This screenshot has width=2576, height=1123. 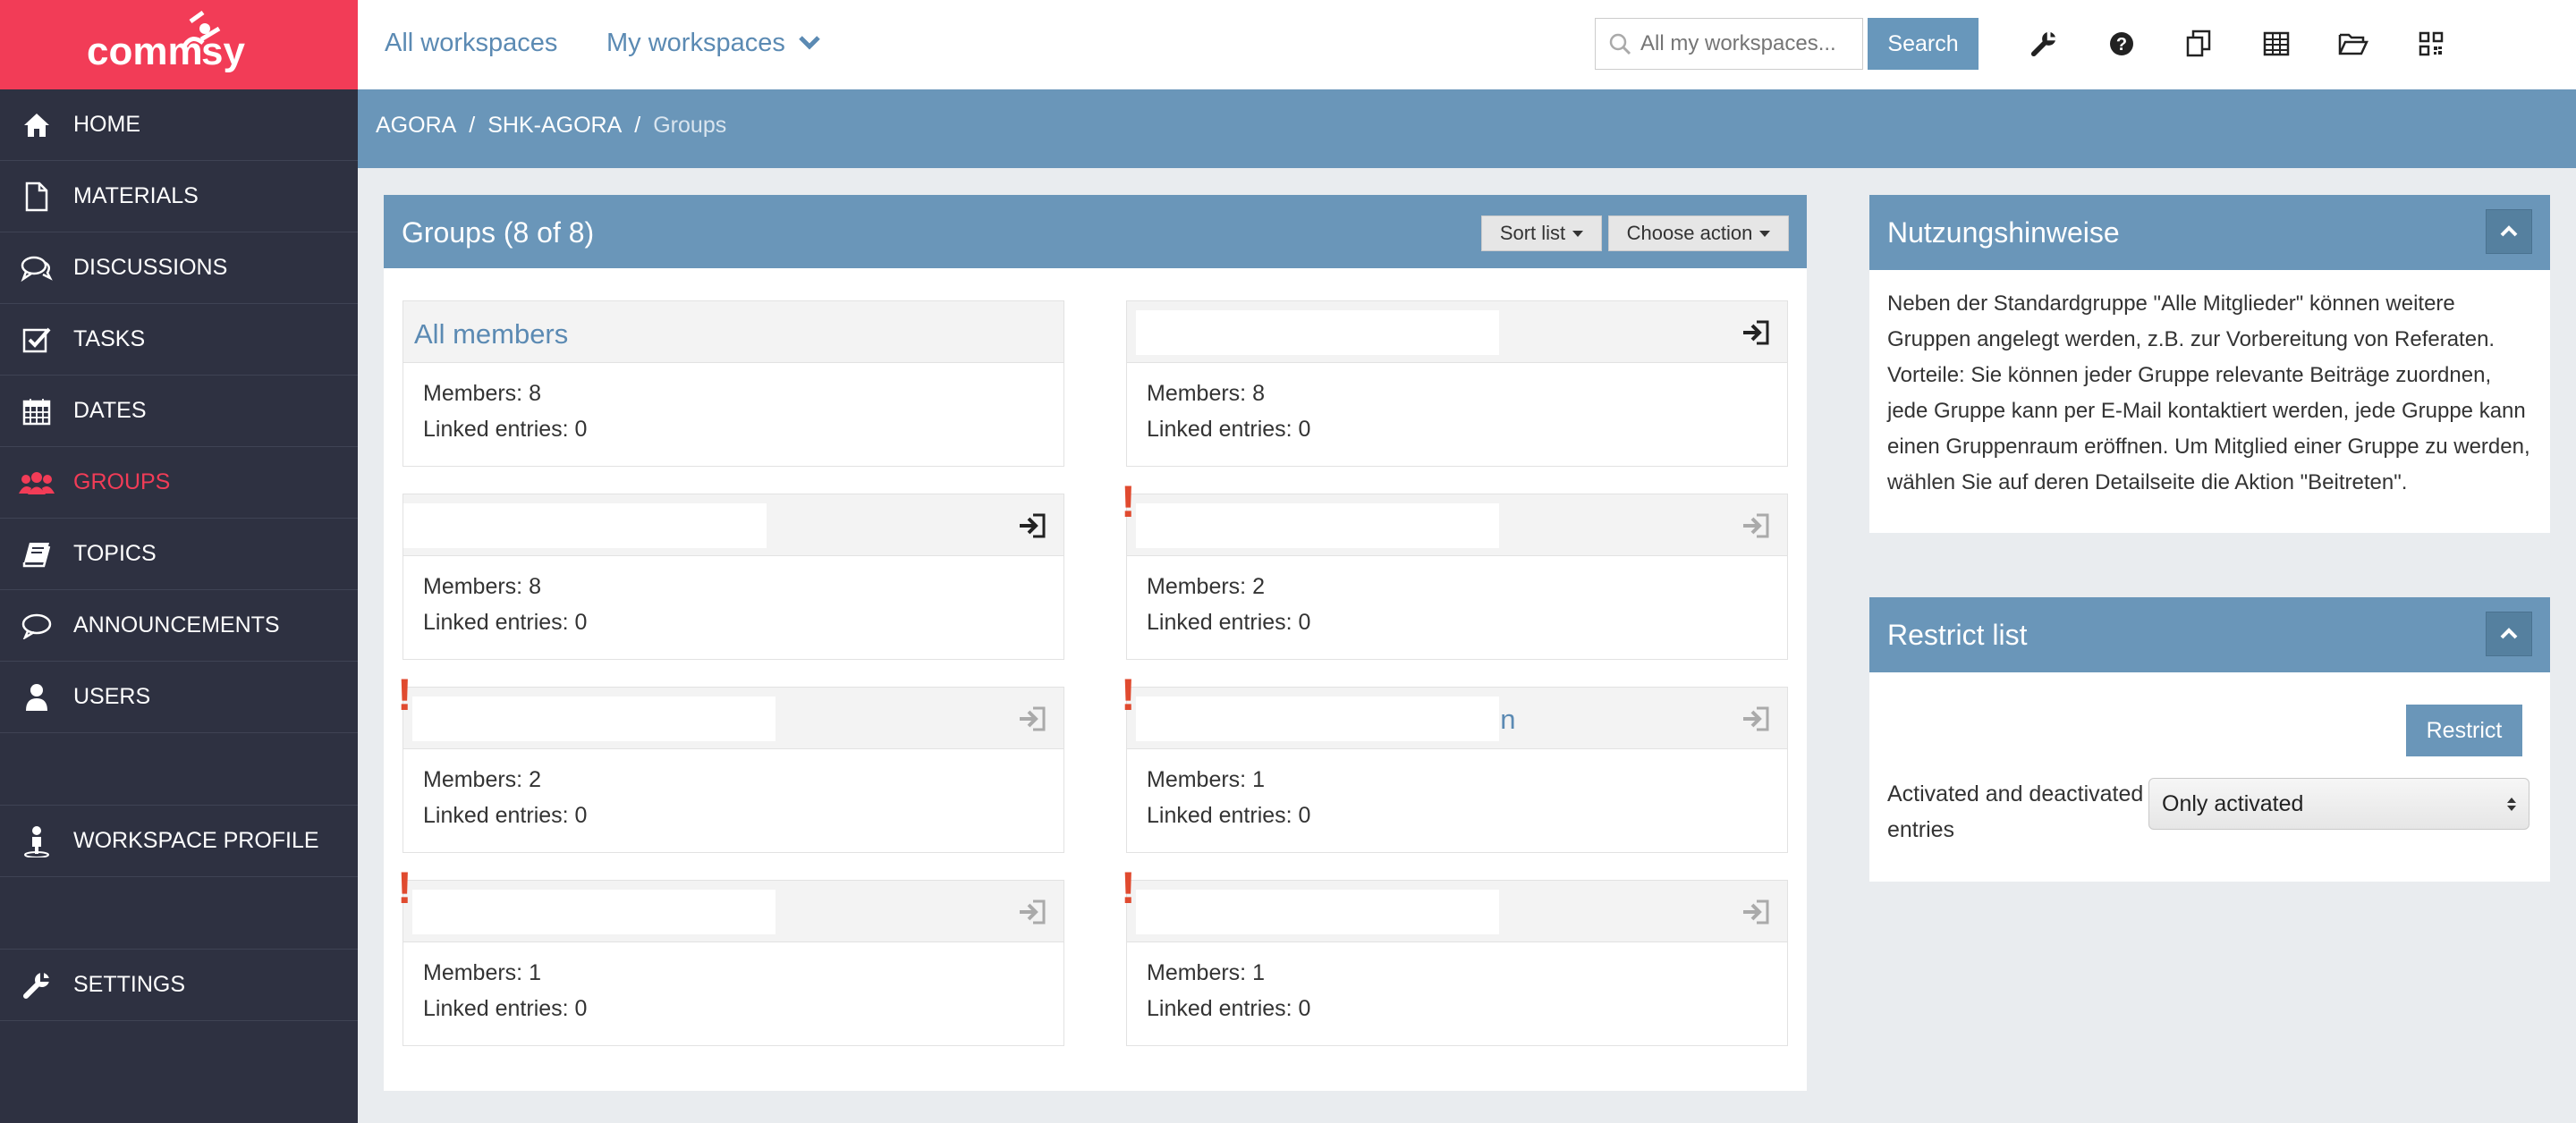 What do you see at coordinates (2233, 803) in the screenshot?
I see `activation-filter-value: Only activated` at bounding box center [2233, 803].